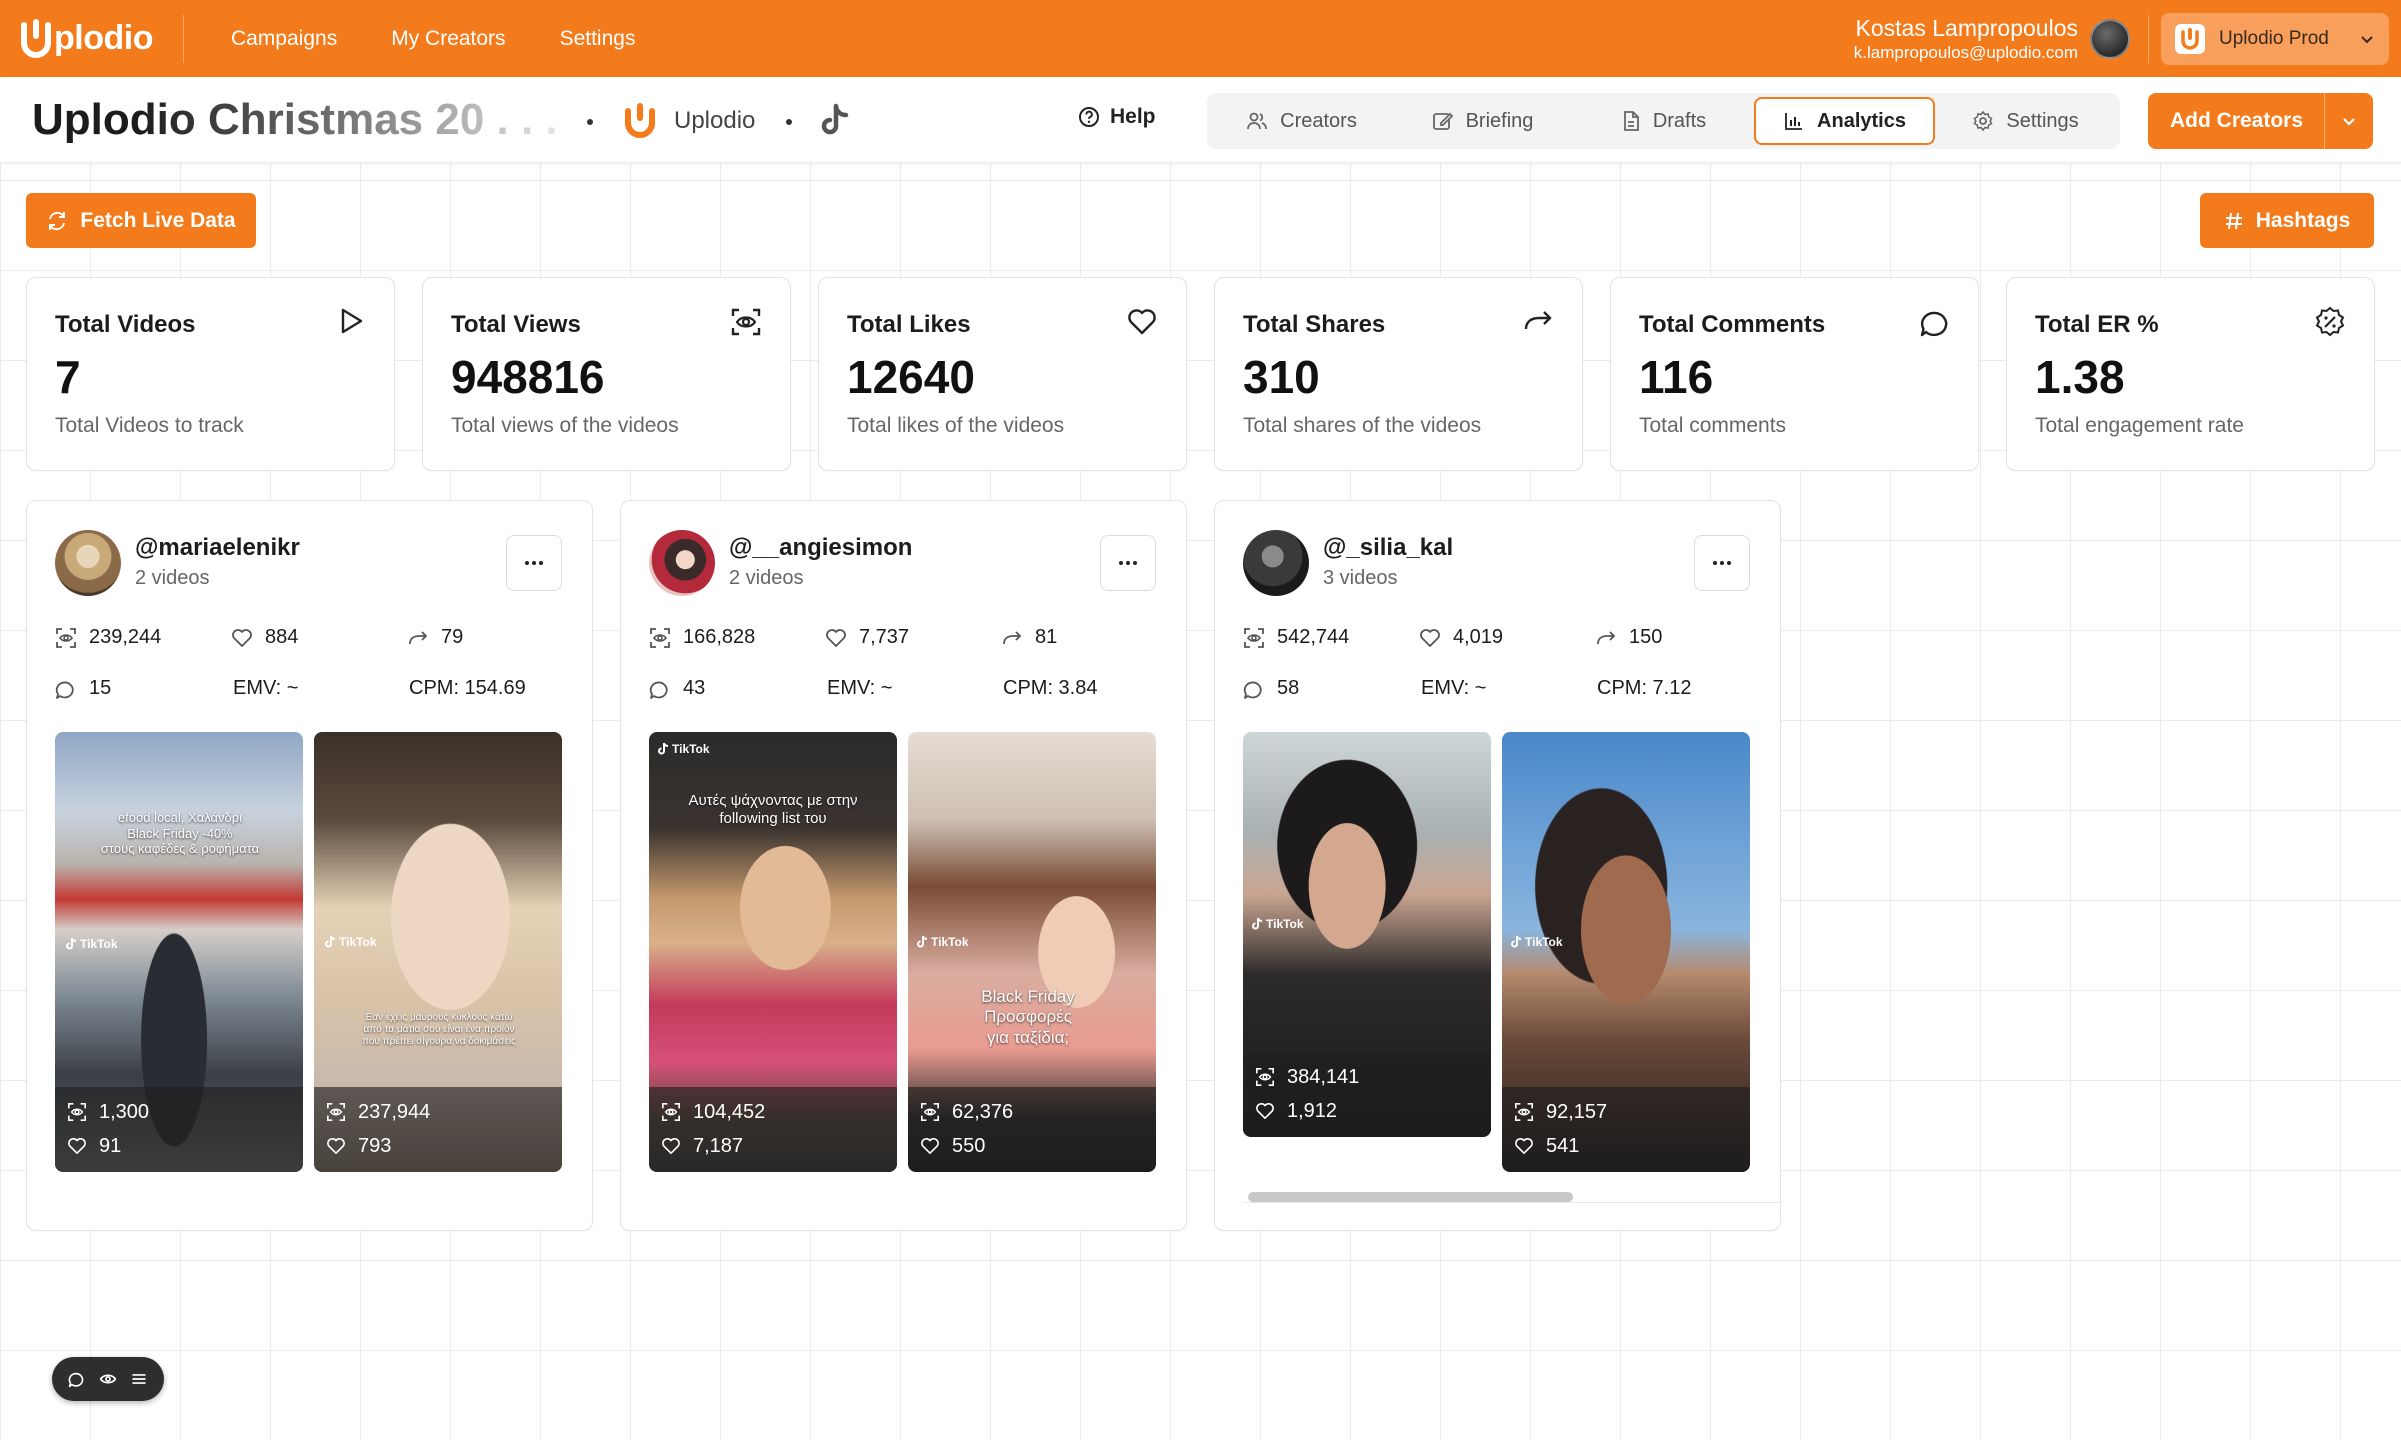 This screenshot has height=1440, width=2401. I want to click on tab-creators: Creators, so click(1301, 121).